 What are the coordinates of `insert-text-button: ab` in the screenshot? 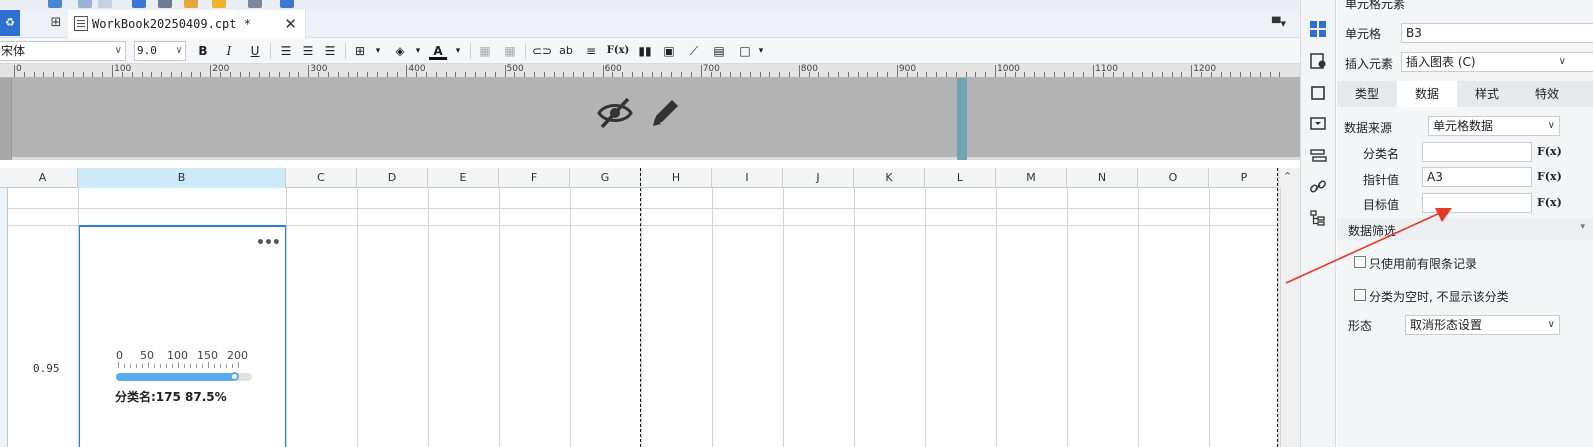 It's located at (566, 51).